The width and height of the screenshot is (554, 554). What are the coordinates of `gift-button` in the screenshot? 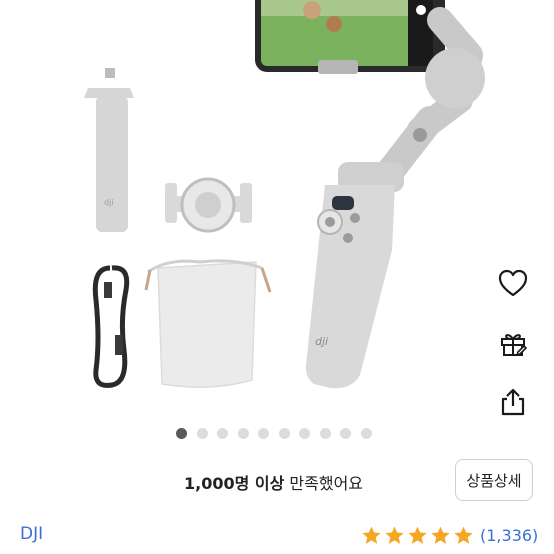 It's located at (513, 343).